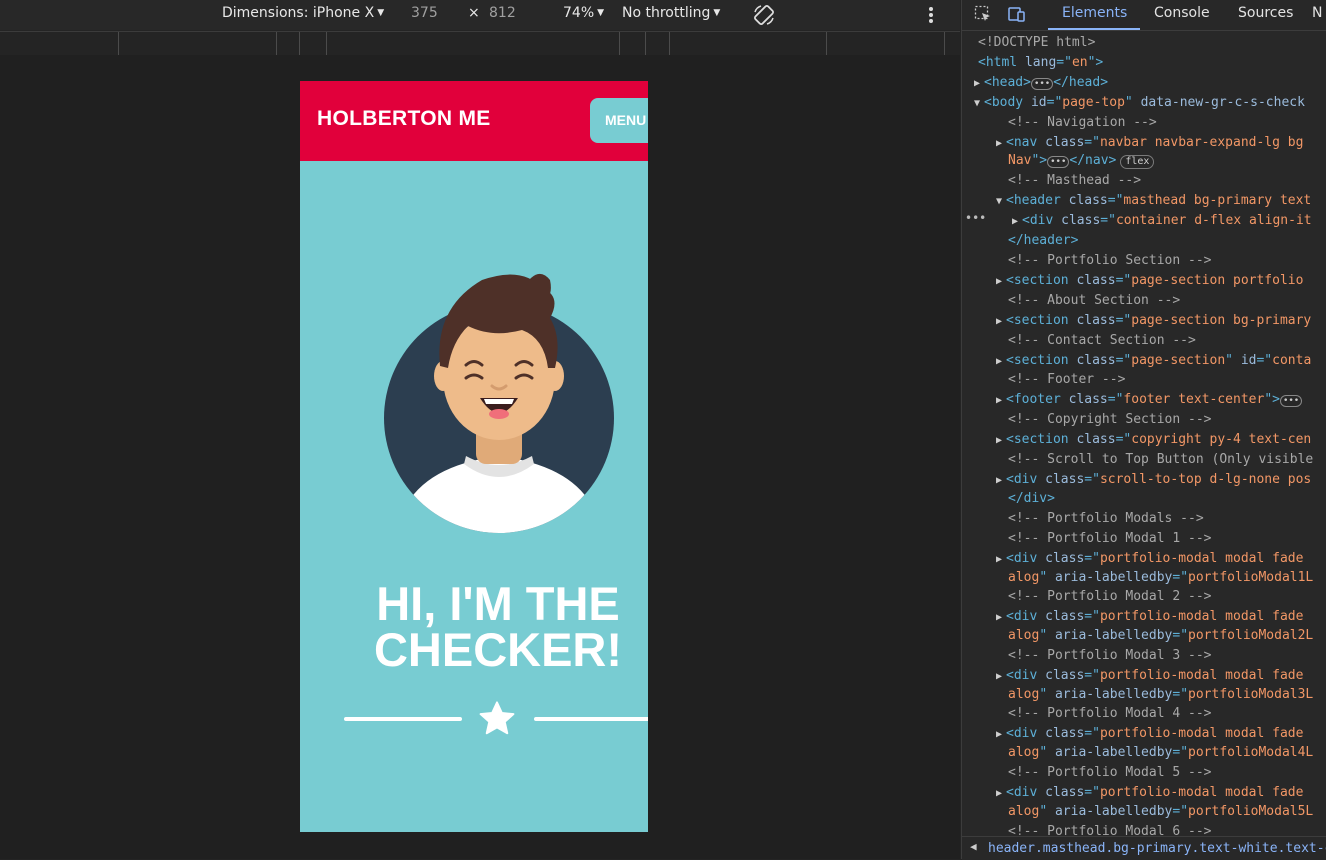  I want to click on dom-node-line: ▶ <head> ••• </head>, so click(1041, 83).